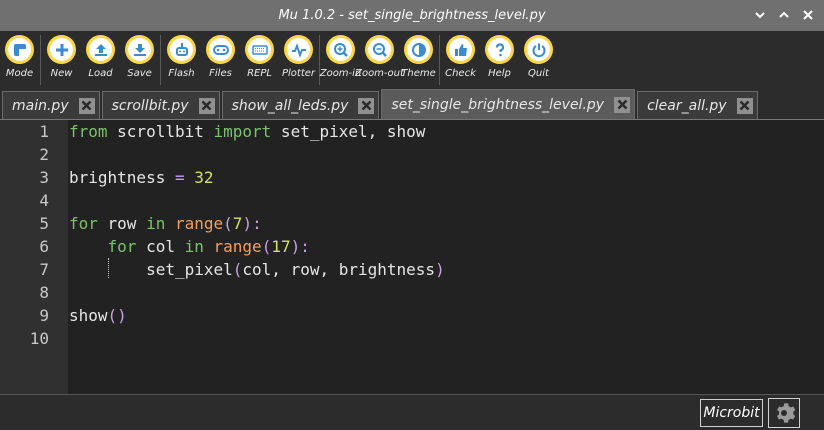 The height and width of the screenshot is (430, 824). What do you see at coordinates (281, 246) in the screenshot?
I see `code-token: 17` at bounding box center [281, 246].